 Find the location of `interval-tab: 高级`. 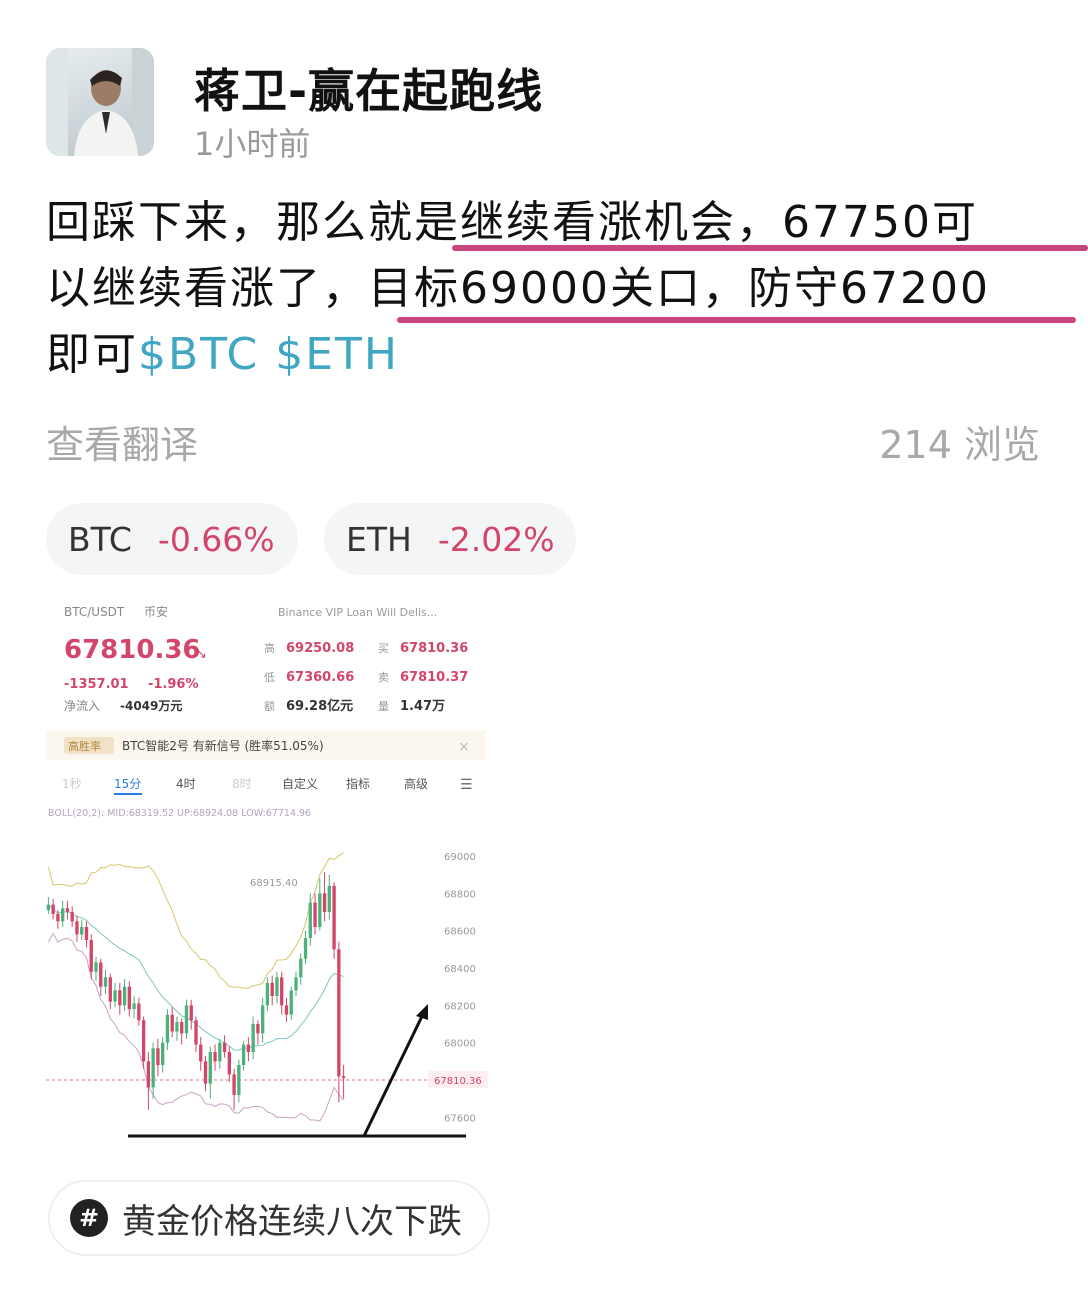

interval-tab: 高级 is located at coordinates (416, 783).